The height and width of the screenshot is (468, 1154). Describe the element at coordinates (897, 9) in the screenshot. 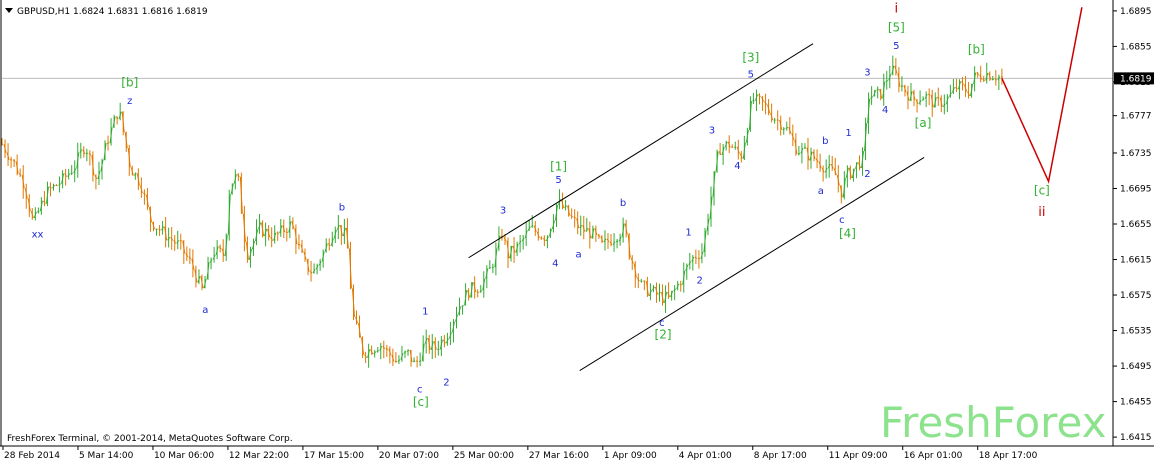

I see `wave-label: i` at that location.